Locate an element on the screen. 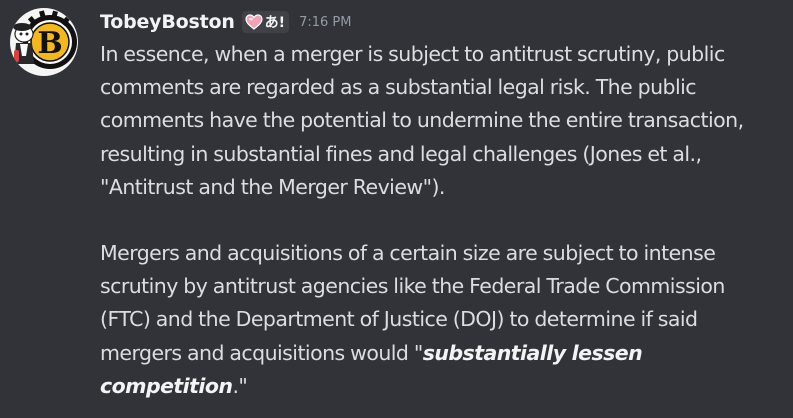  paragraph-break is located at coordinates (440, 220).